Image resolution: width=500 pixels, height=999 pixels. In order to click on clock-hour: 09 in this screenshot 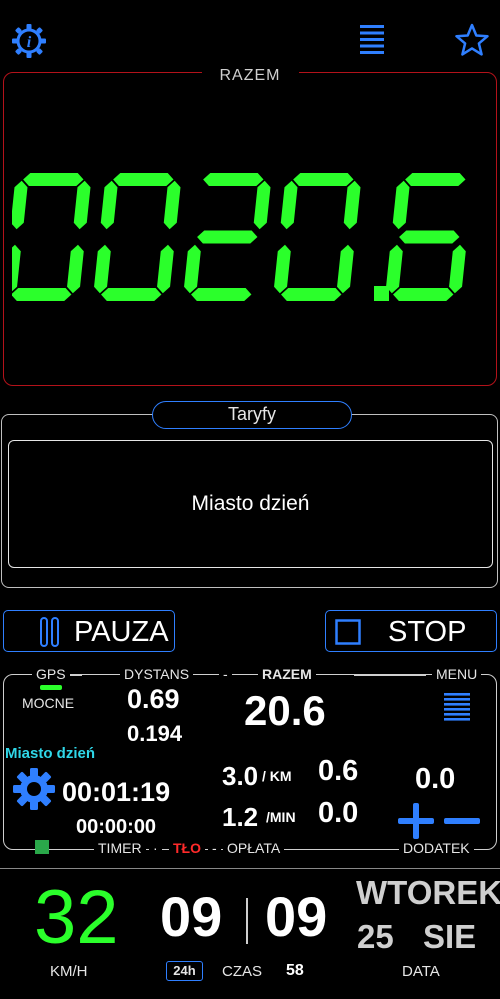, I will do `click(191, 916)`.